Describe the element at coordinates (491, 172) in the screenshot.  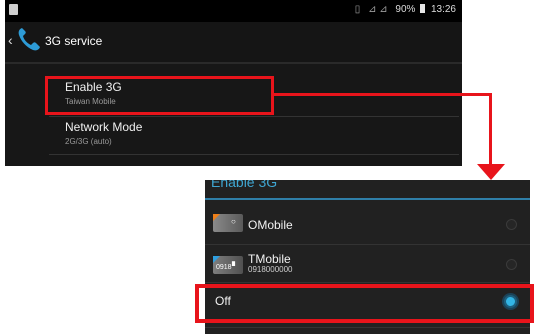
I see `arrow-head-icon` at that location.